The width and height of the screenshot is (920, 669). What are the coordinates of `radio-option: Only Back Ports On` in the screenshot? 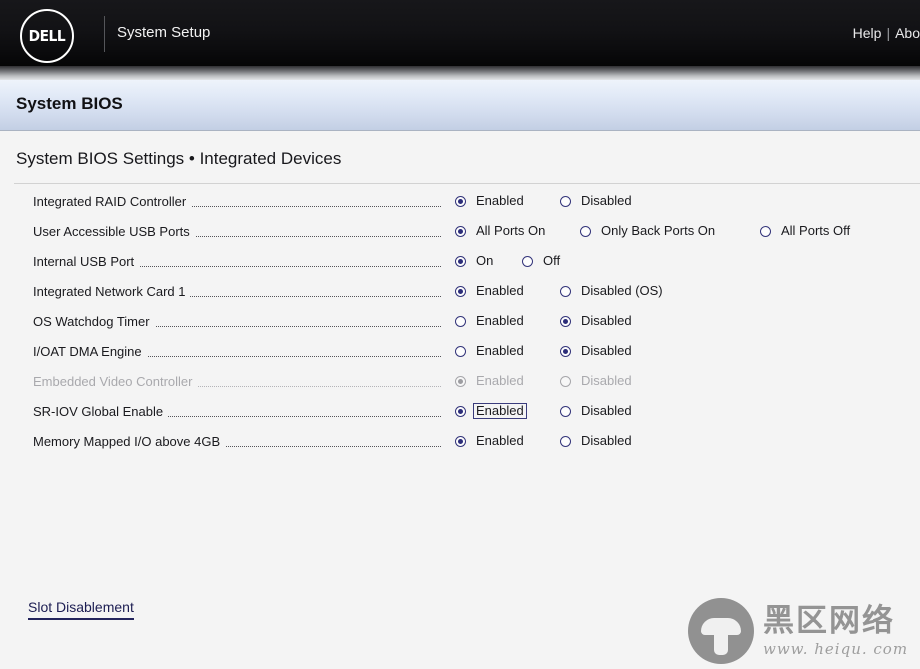 It's located at (649, 231).